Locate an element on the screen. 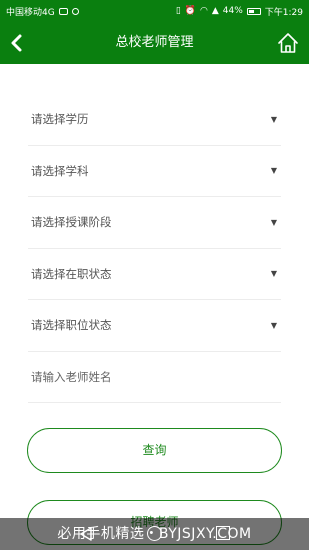 This screenshot has height=550, width=320. page-title: 总校老师管理 is located at coordinates (154, 42).